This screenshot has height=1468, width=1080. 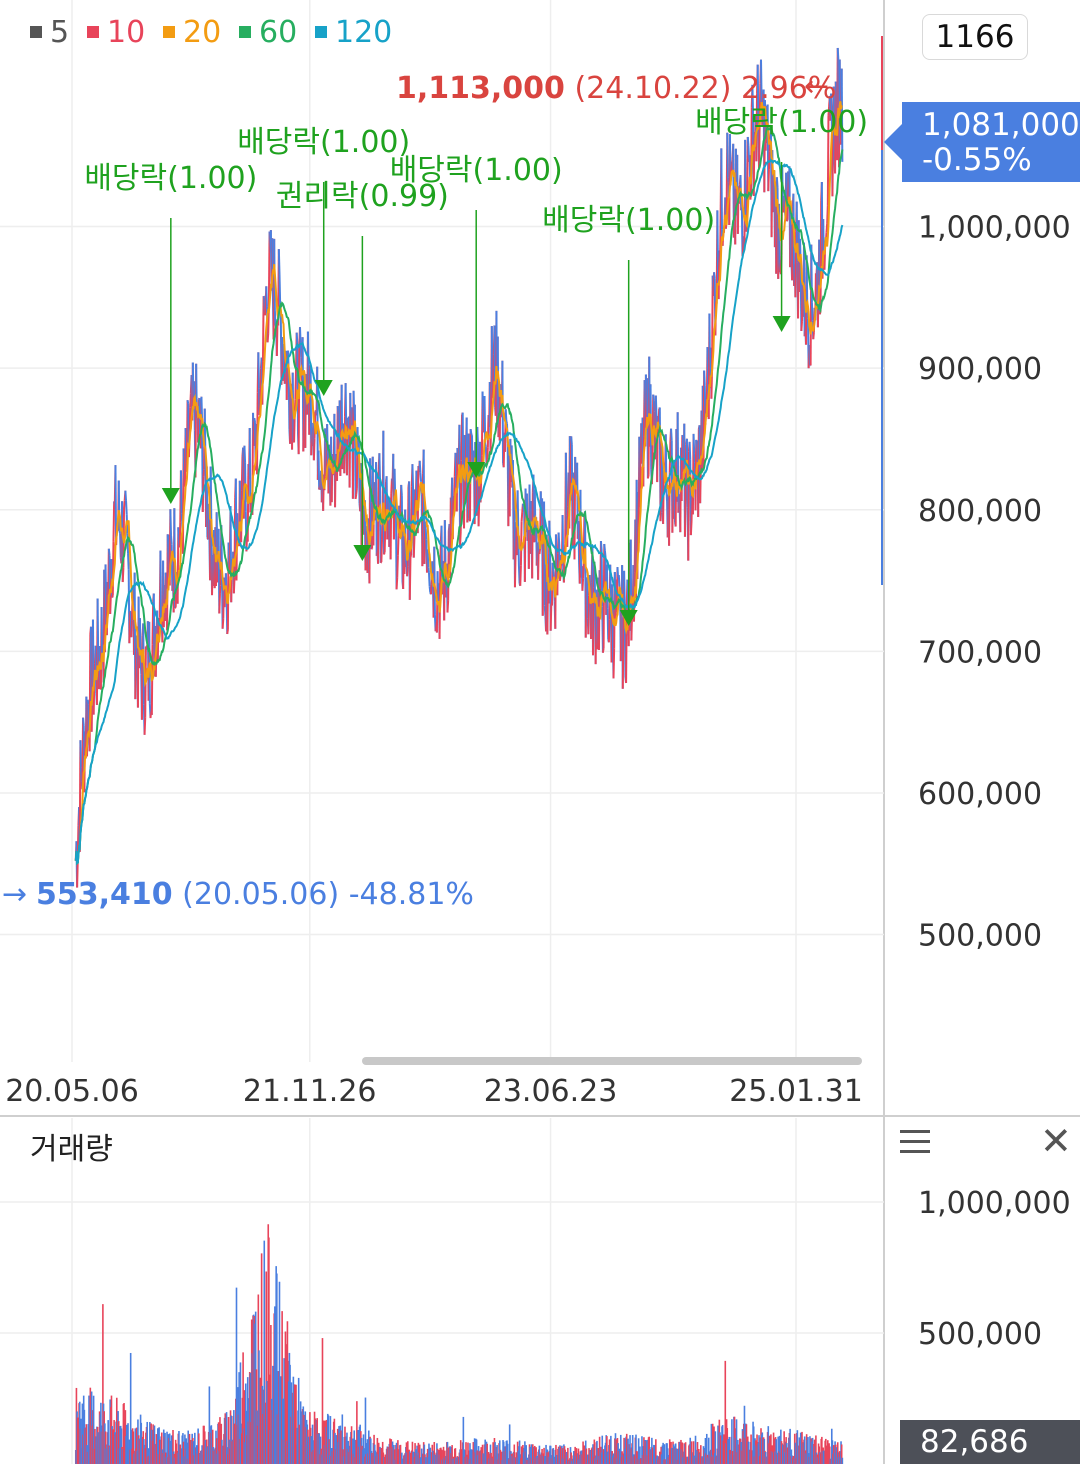 I want to click on horizontal-scrollbar, so click(x=612, y=1061).